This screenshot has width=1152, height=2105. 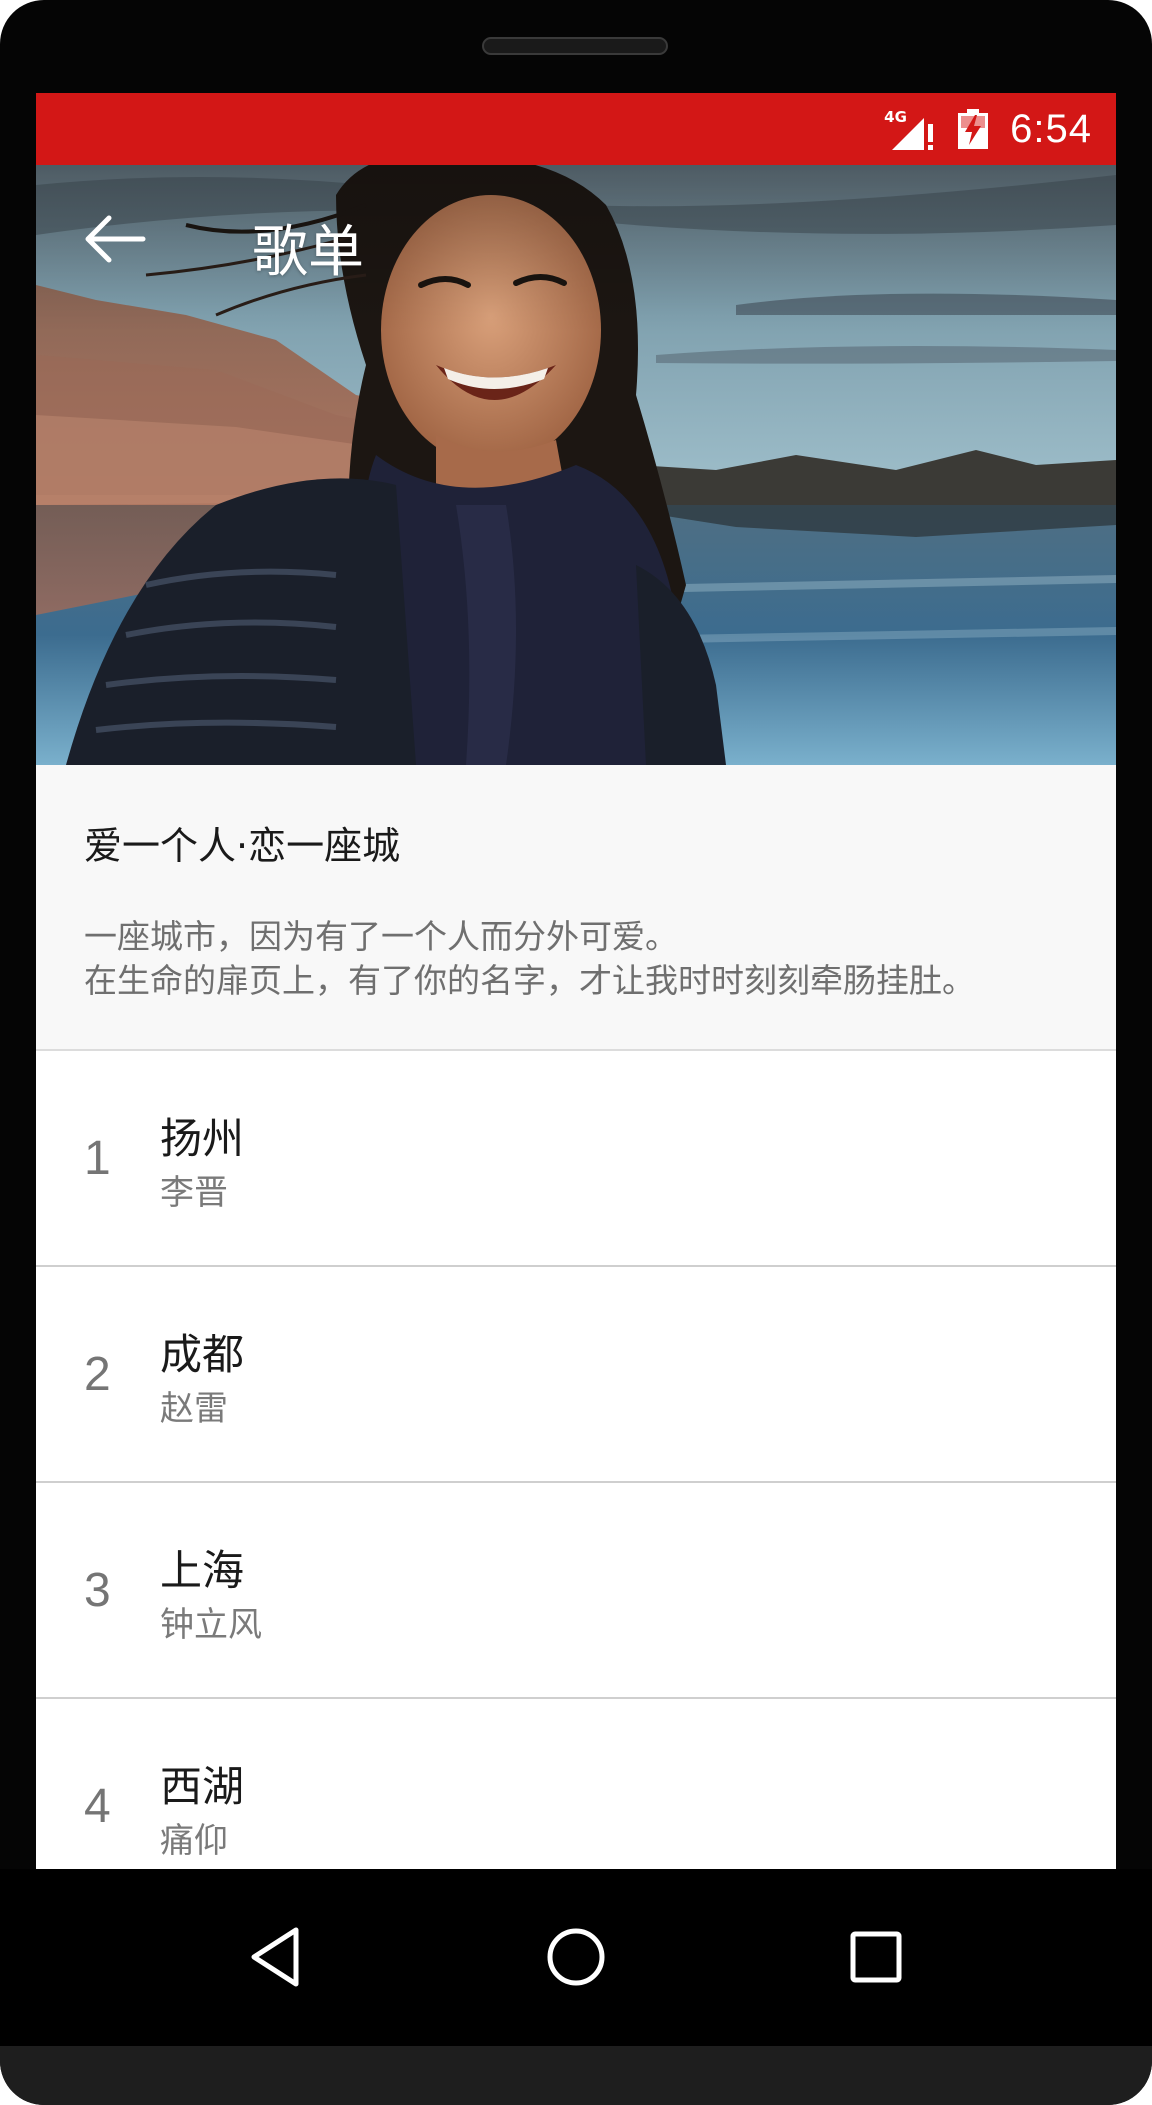 What do you see at coordinates (97, 1374) in the screenshot?
I see `song-index: 2` at bounding box center [97, 1374].